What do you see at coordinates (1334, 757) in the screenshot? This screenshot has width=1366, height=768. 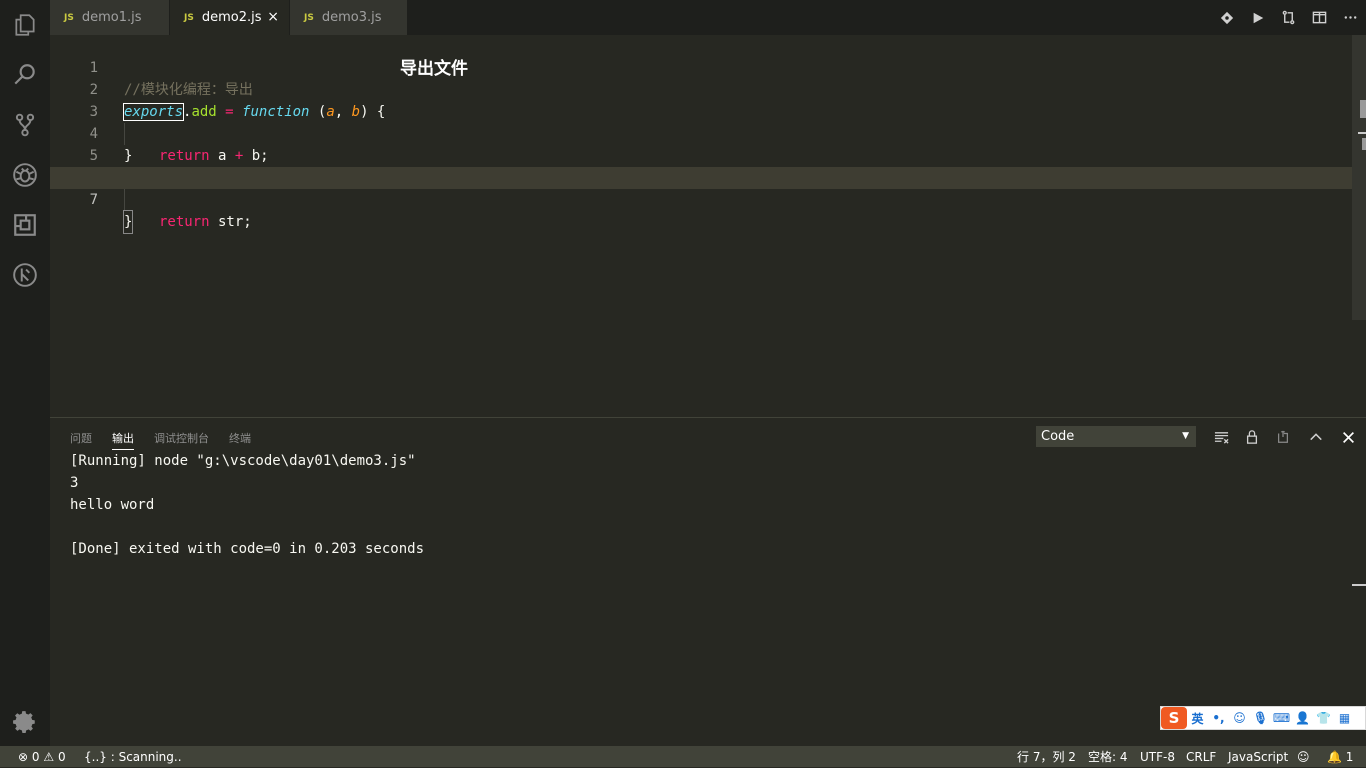 I see `bell-icon: 🔔` at bounding box center [1334, 757].